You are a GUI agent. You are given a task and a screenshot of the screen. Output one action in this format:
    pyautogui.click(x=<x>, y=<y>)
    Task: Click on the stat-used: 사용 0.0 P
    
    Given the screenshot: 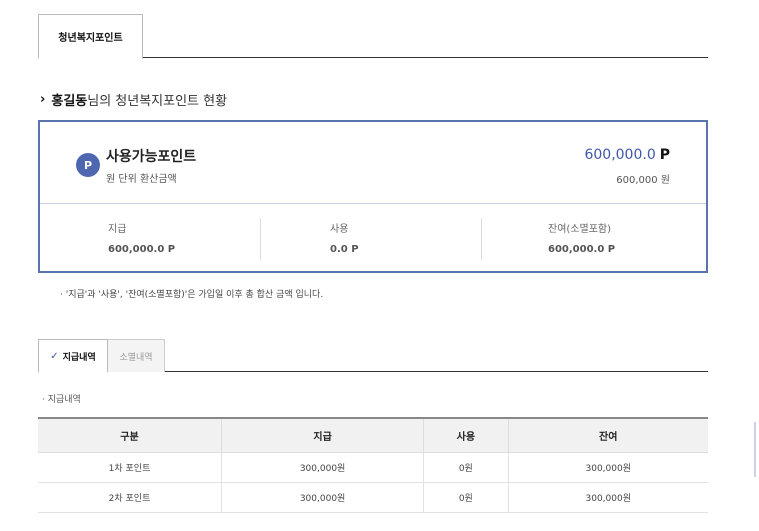 What is the action you would take?
    pyautogui.click(x=440, y=239)
    